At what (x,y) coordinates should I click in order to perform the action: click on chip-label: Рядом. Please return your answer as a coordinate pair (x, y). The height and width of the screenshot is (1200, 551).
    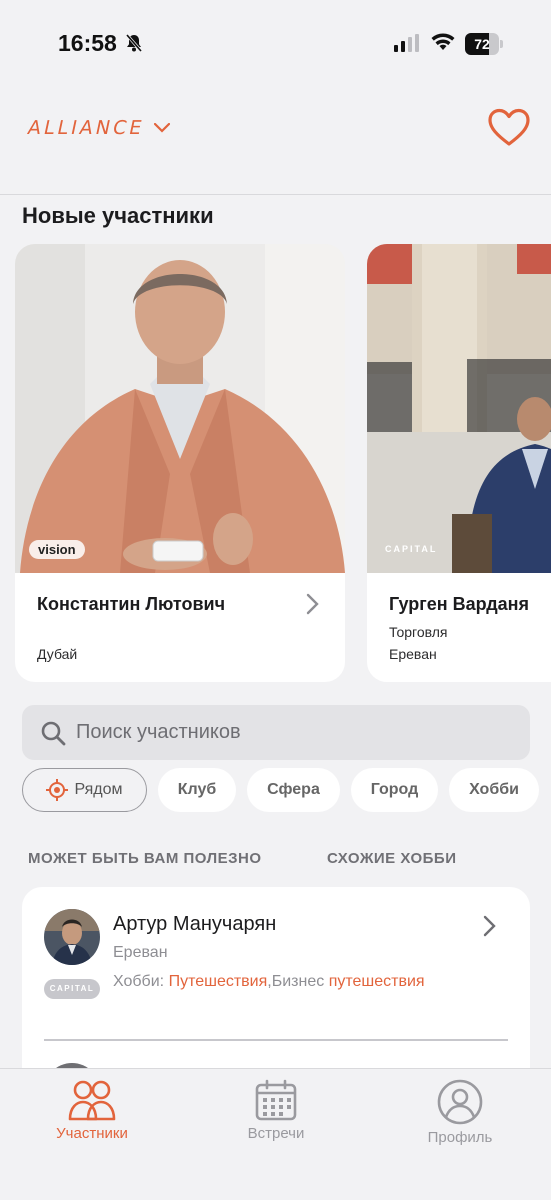
    Looking at the image, I should click on (98, 789).